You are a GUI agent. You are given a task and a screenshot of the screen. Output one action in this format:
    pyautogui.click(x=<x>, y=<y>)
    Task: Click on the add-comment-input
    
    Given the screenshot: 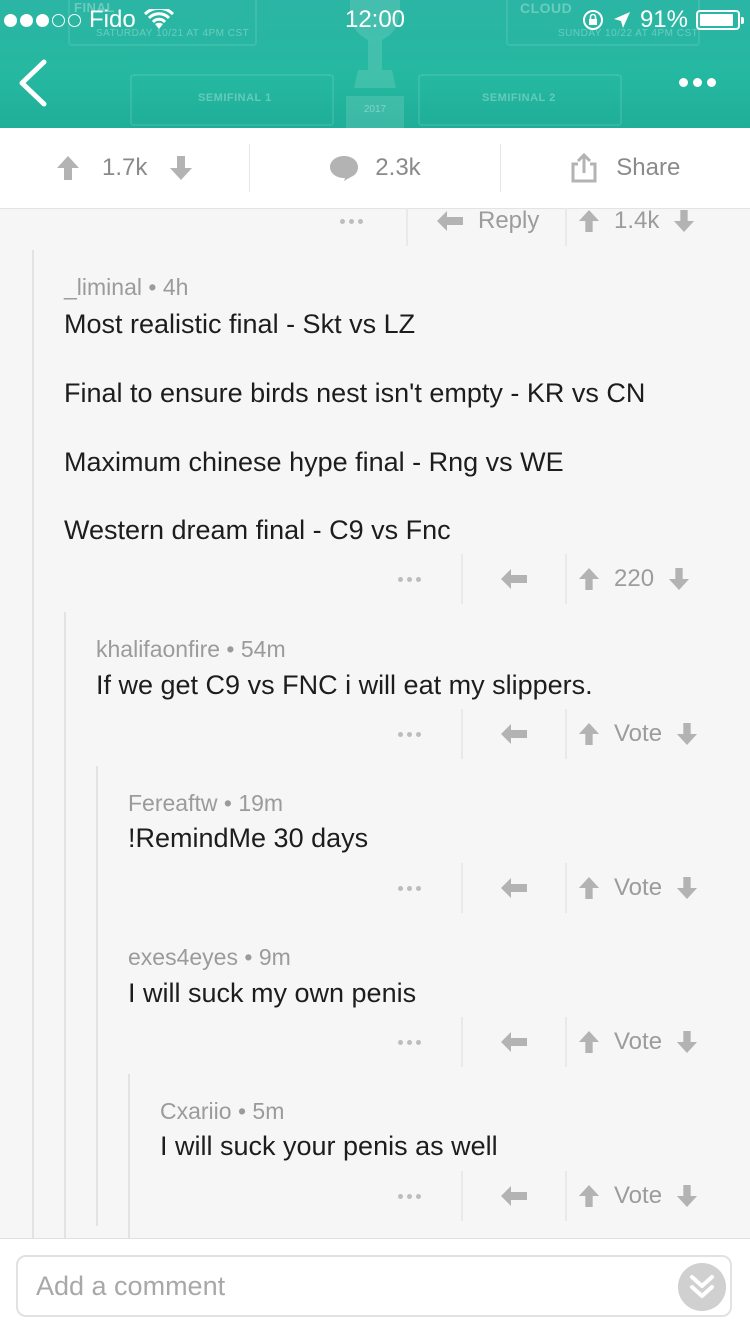 What is the action you would take?
    pyautogui.click(x=374, y=1286)
    